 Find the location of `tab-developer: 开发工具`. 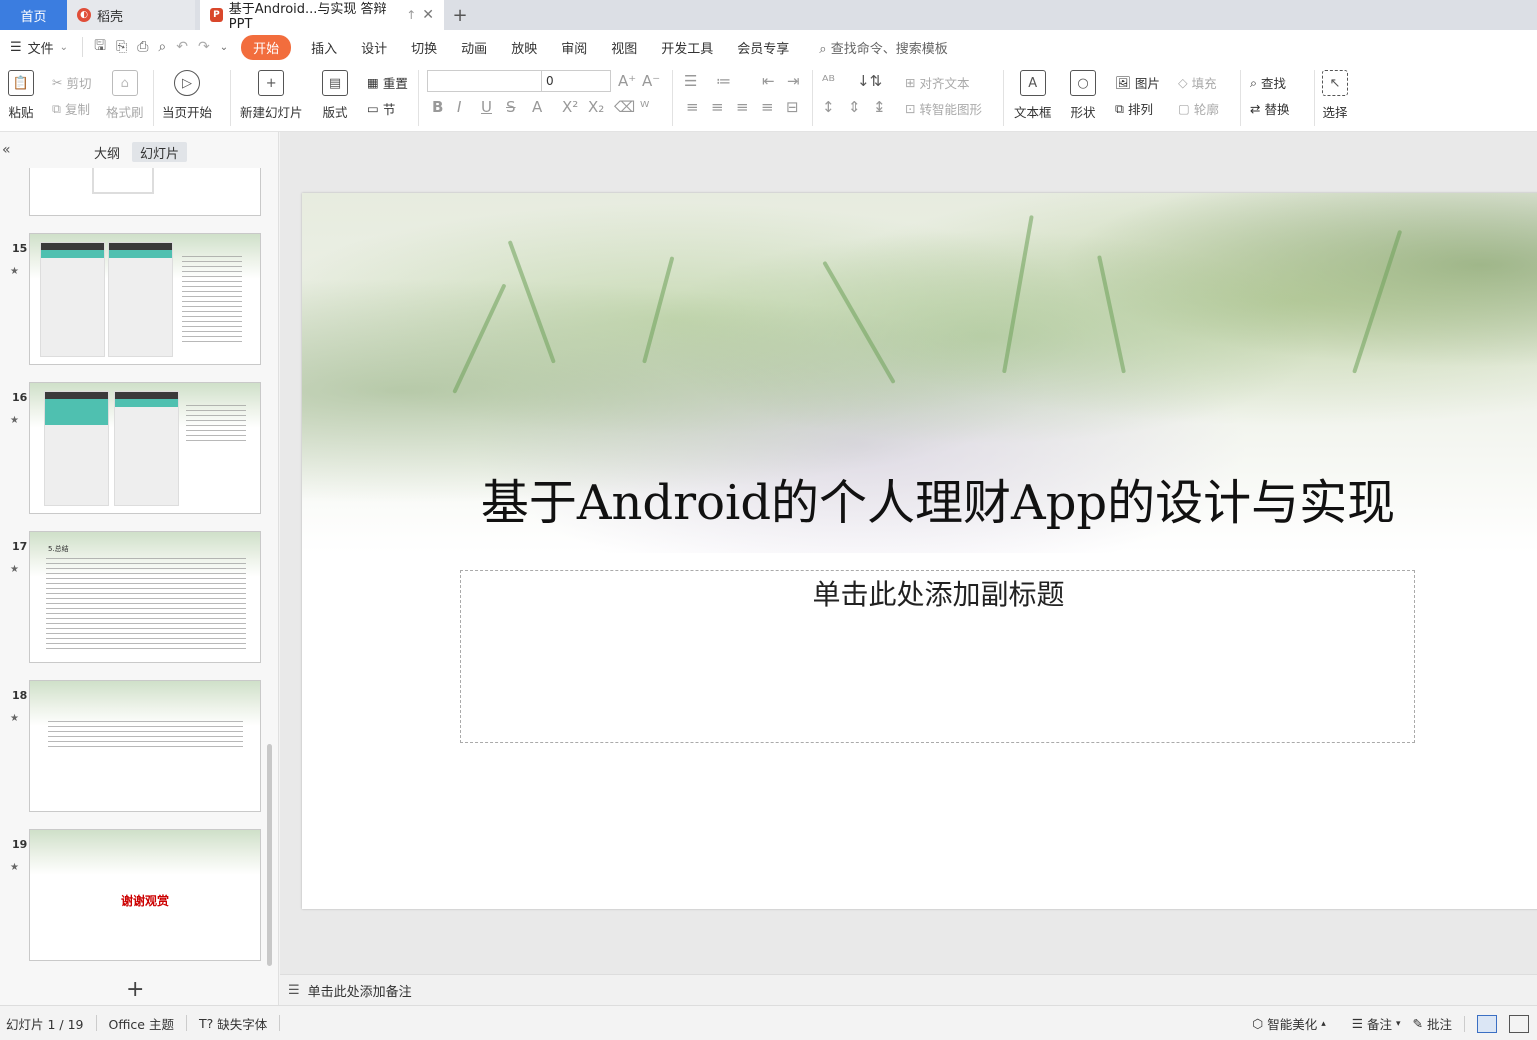

tab-developer: 开发工具 is located at coordinates (687, 47).